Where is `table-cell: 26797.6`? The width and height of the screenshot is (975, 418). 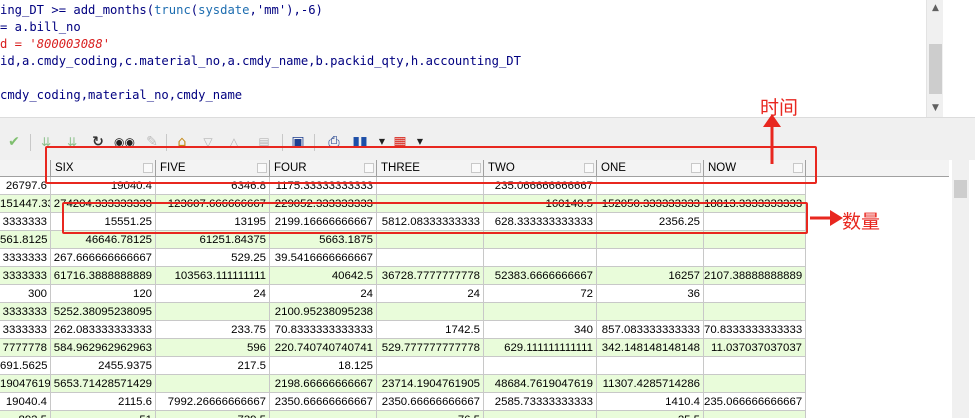
table-cell: 26797.6 is located at coordinates (25, 186).